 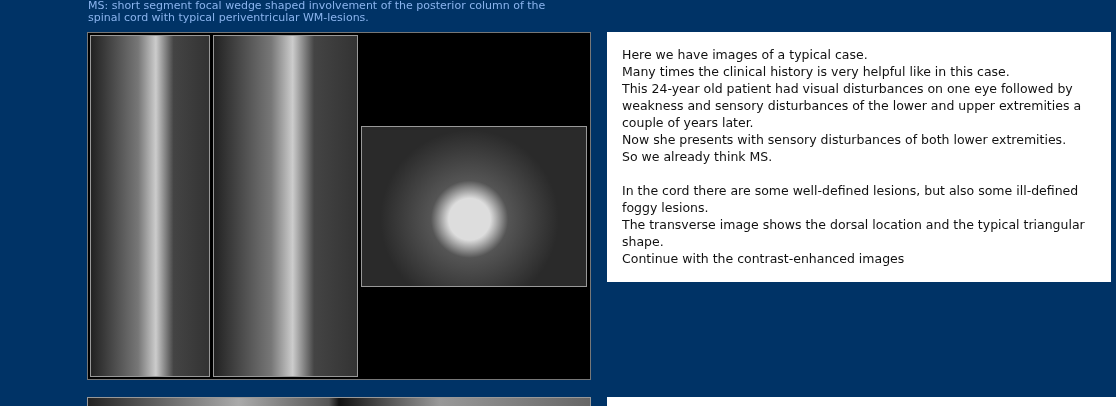 I want to click on description-paragraph: Here we have images of a typical case. Many times the clinical history is very helpful like in this case. This 24-year old patient had visual disturbances on one eye followed by weakness and sensory disturbances of the lower and upper extremities a couple of years later. Now she presents with sensory disturbances of both lower extremities. So we already think MS., so click(x=852, y=105).